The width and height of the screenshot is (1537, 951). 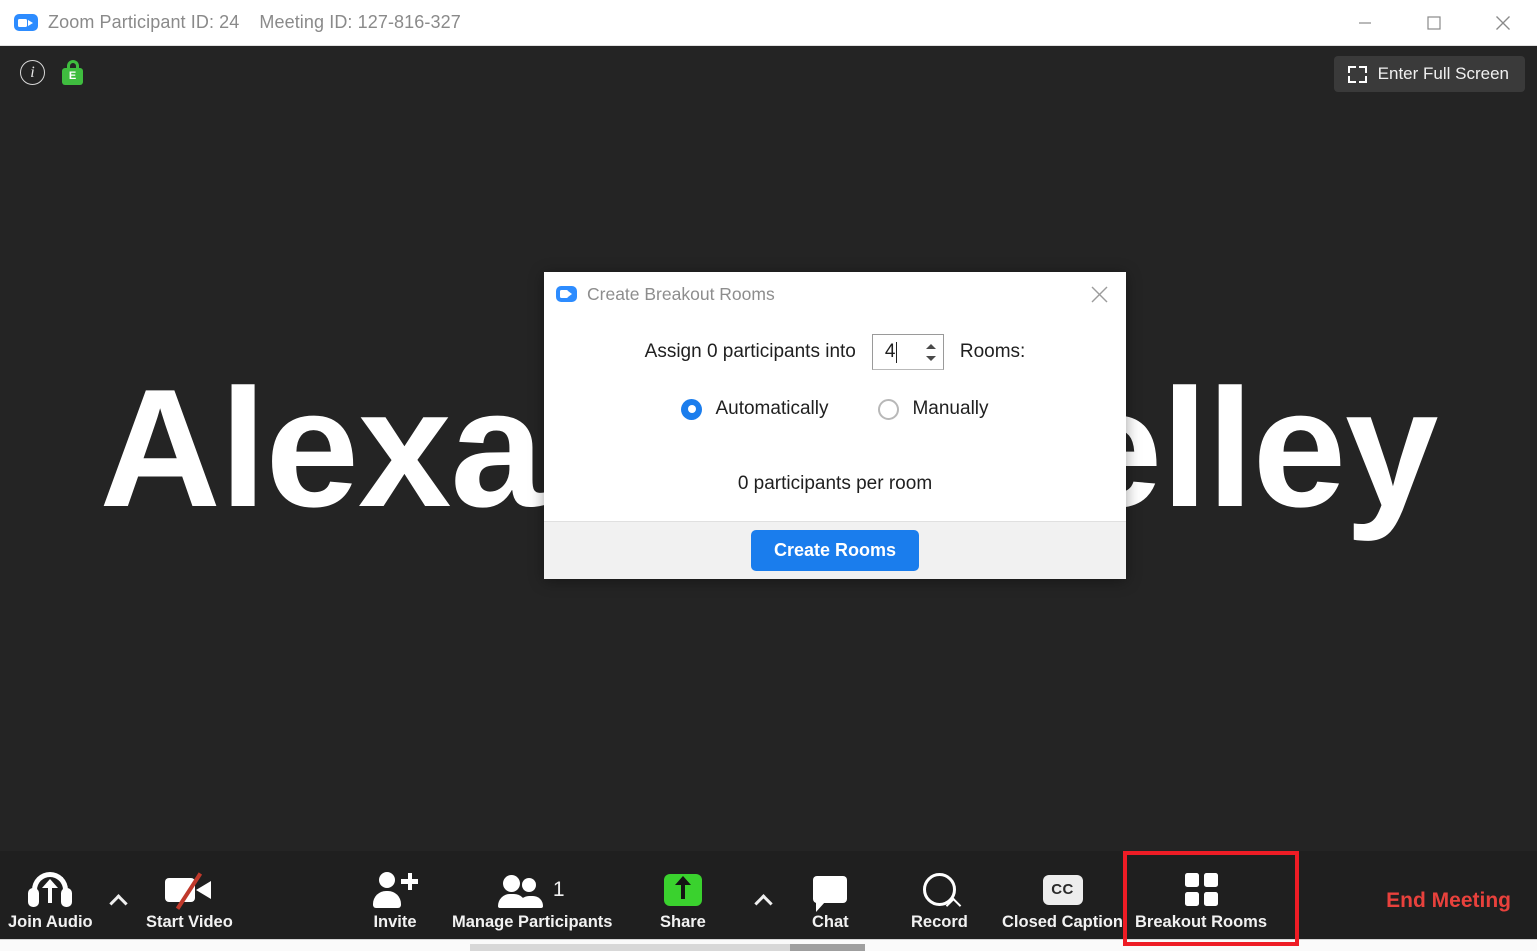 I want to click on dialog-title: Create Breakout Rooms, so click(x=681, y=293).